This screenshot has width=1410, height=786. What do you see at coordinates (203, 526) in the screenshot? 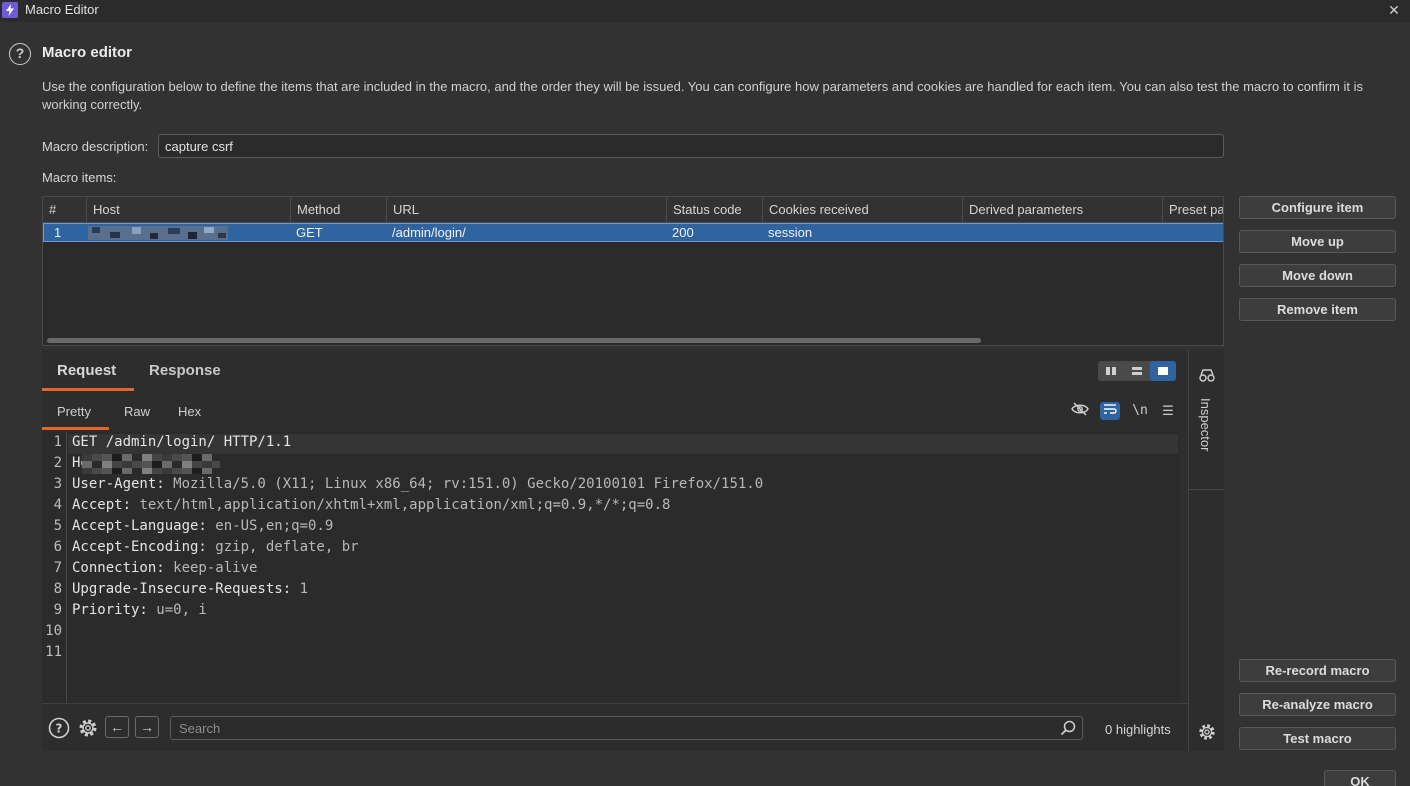
I see `code-line: Accept-Language: en-US,en;q=0.9` at bounding box center [203, 526].